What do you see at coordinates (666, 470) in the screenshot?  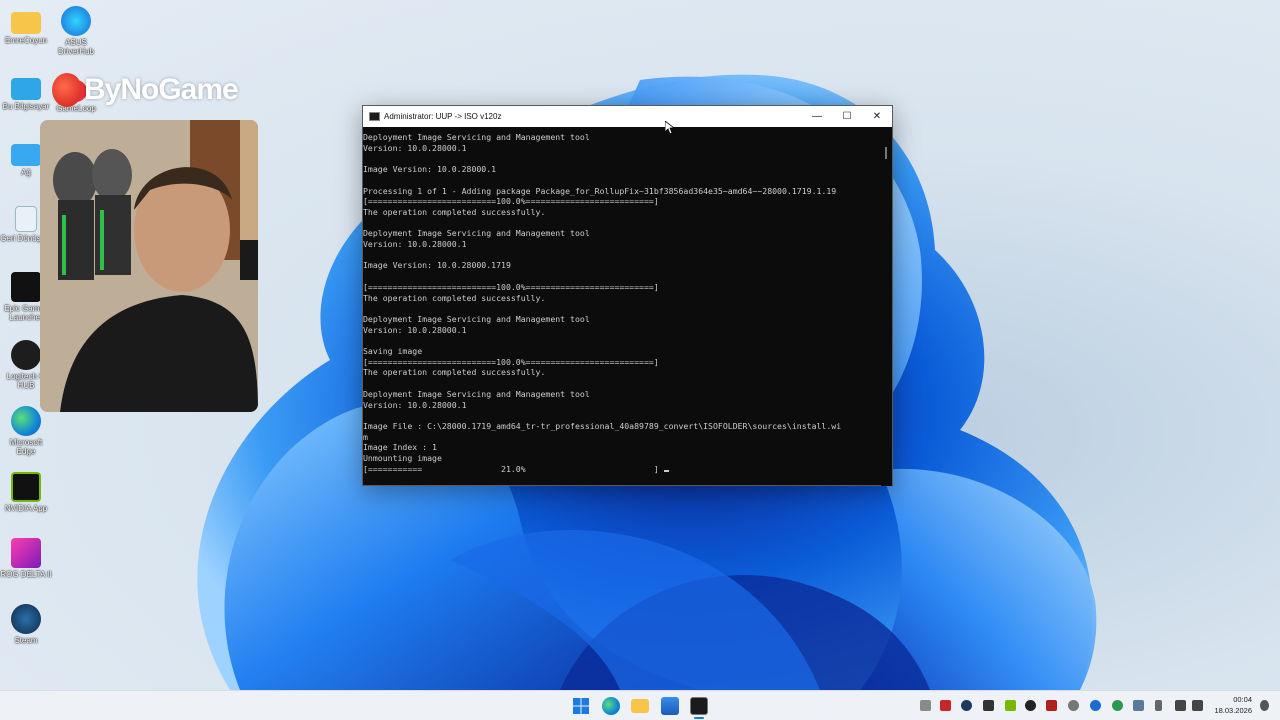 I see `text-cursor` at bounding box center [666, 470].